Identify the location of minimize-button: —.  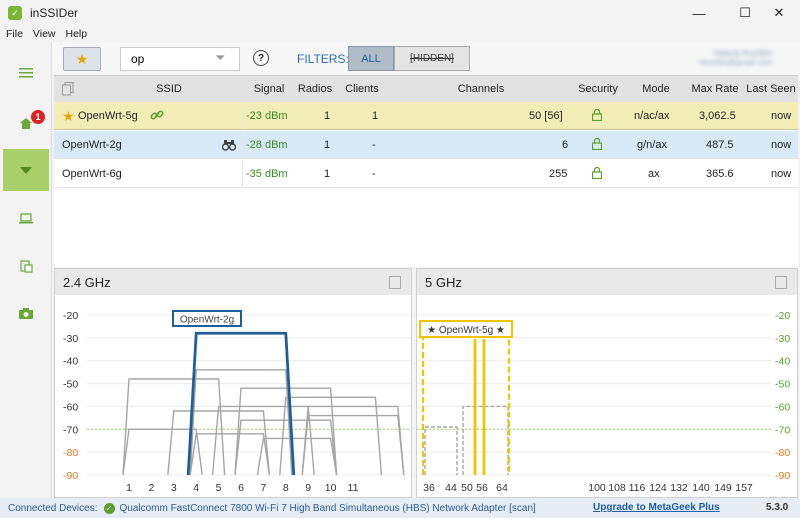
(699, 13).